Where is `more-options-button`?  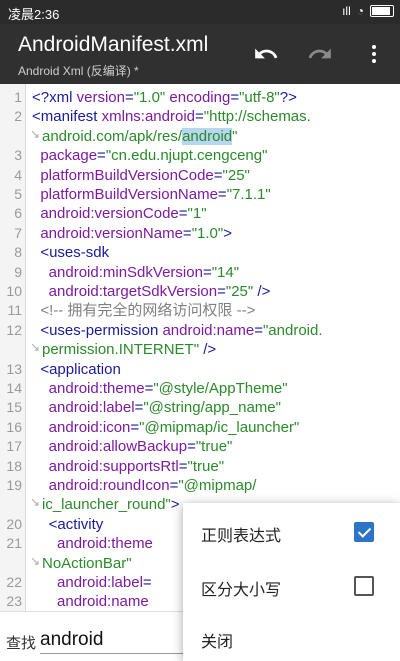 more-options-button is located at coordinates (374, 54).